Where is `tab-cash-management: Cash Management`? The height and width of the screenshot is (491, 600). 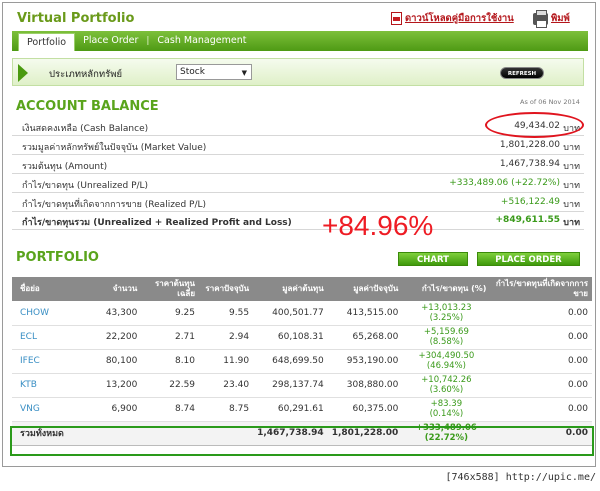
tab-cash-management: Cash Management is located at coordinates (201, 41).